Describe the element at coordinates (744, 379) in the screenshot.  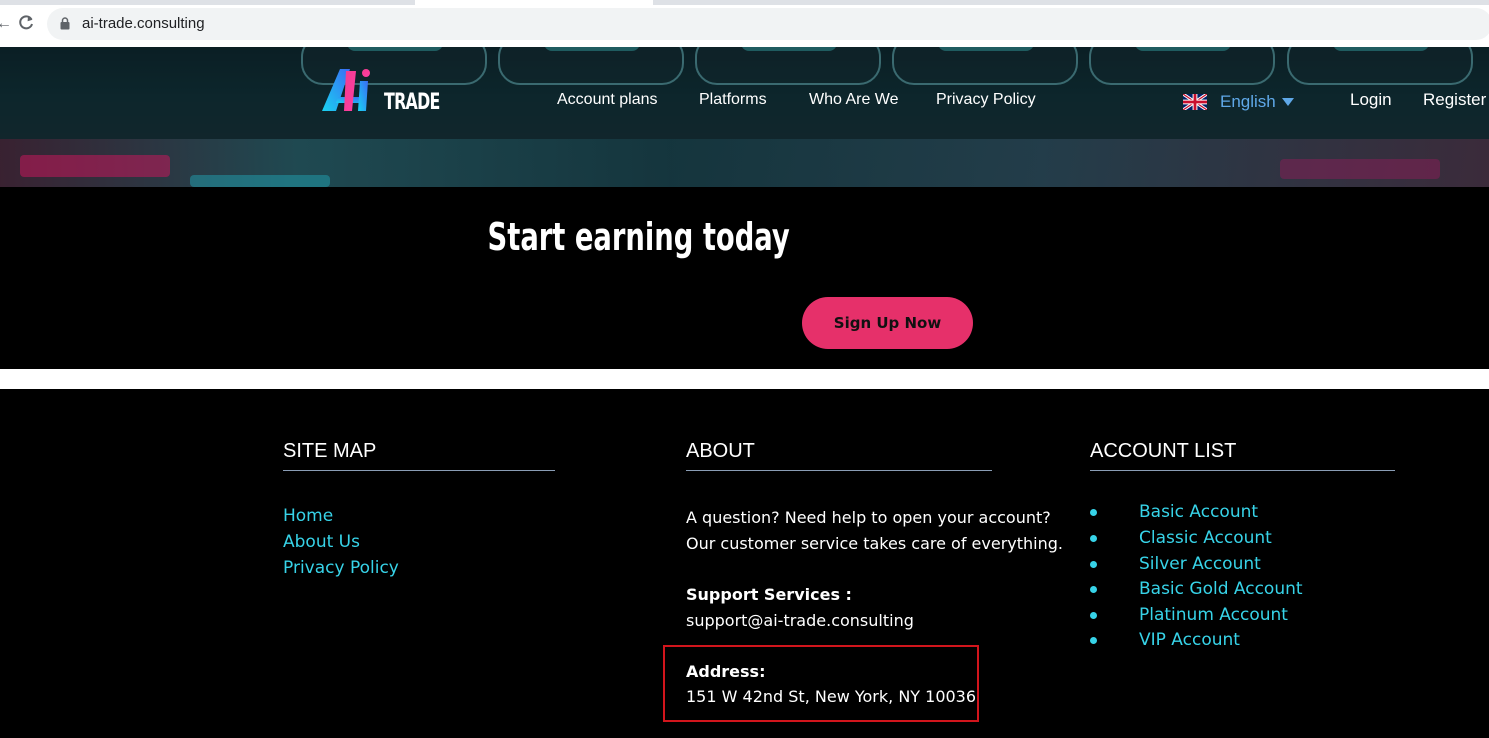
I see `section-divider` at that location.